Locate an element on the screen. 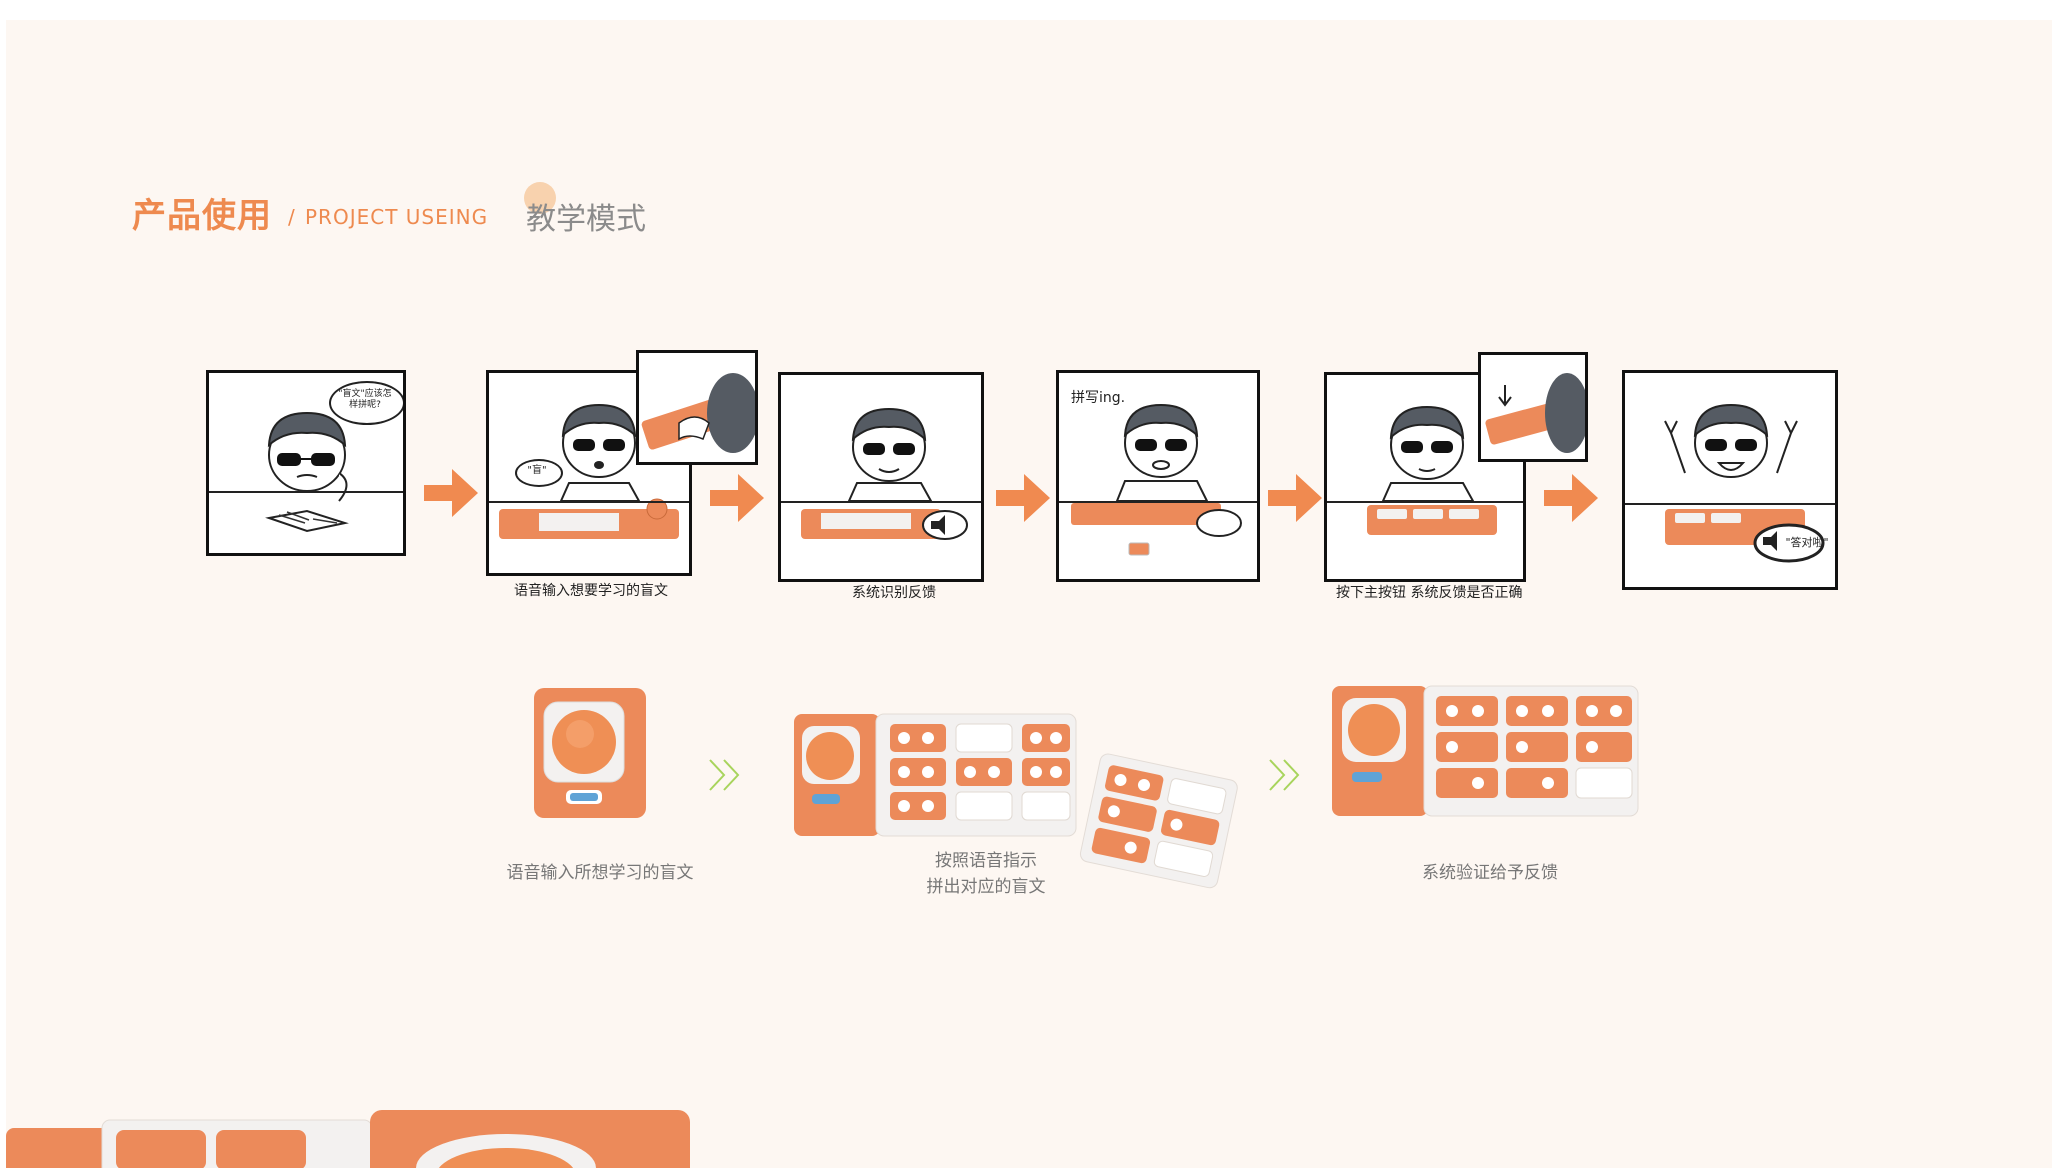 The height and width of the screenshot is (1168, 2057). panel-4-speech: 拼写ing. is located at coordinates (1098, 398).